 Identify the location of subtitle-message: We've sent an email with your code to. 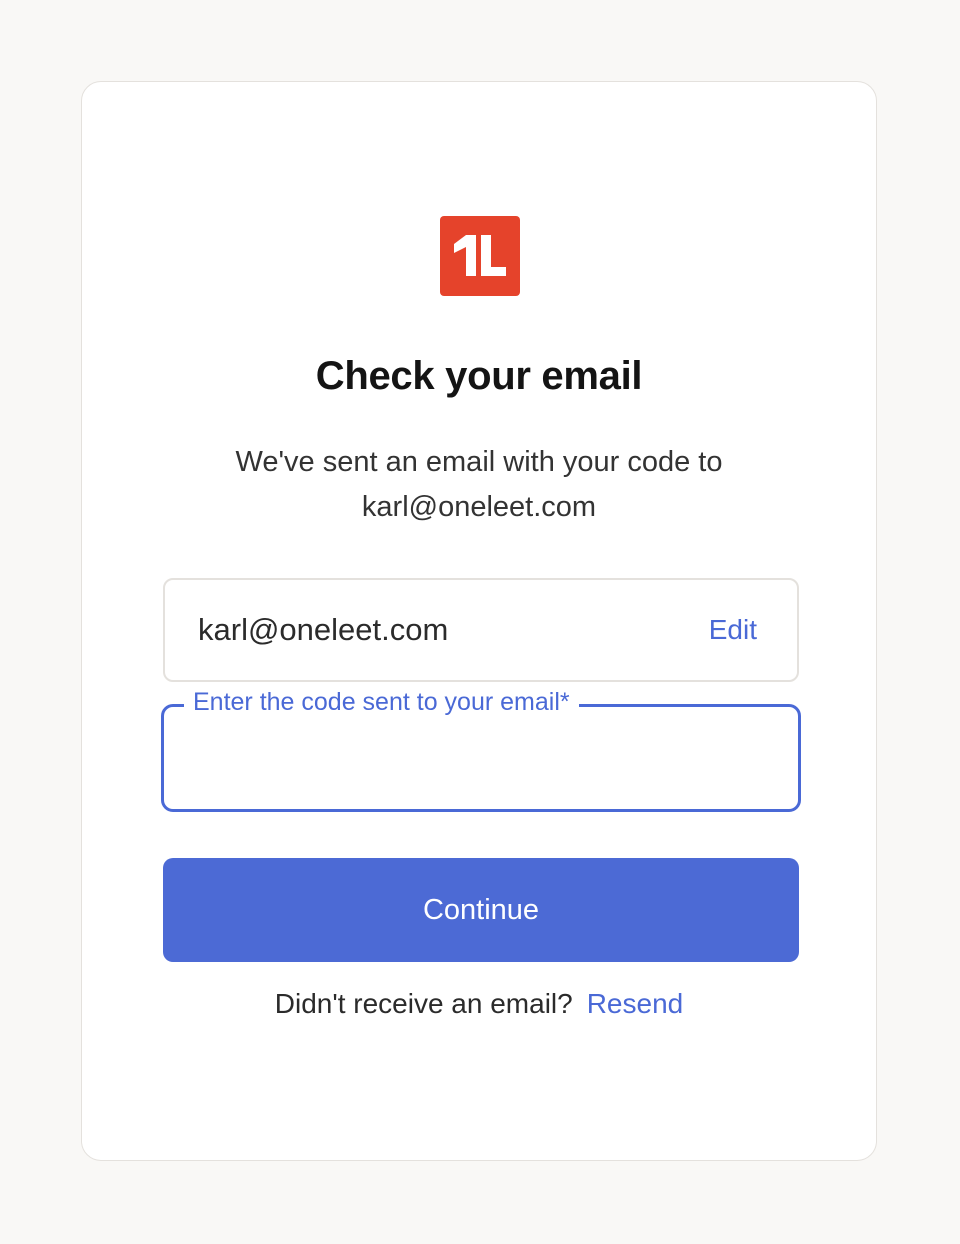
(479, 462).